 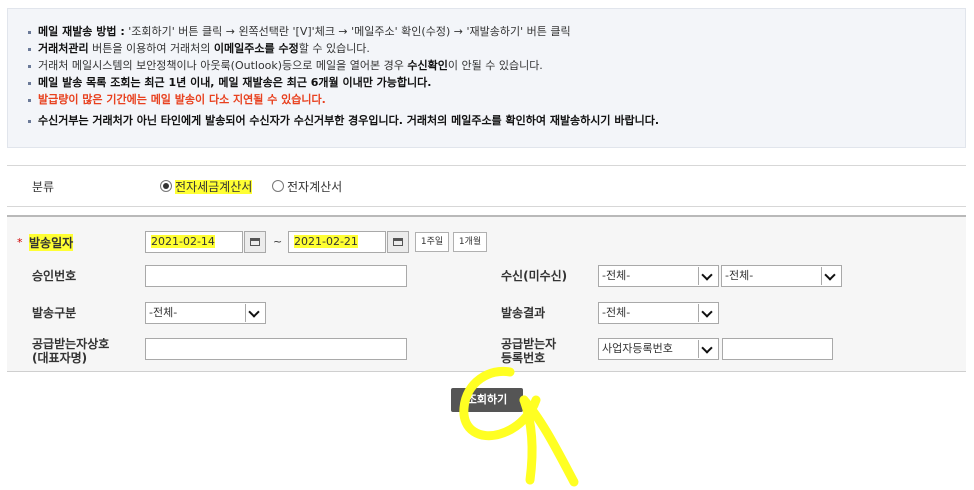 I want to click on one-week-button: 1주일, so click(x=432, y=242).